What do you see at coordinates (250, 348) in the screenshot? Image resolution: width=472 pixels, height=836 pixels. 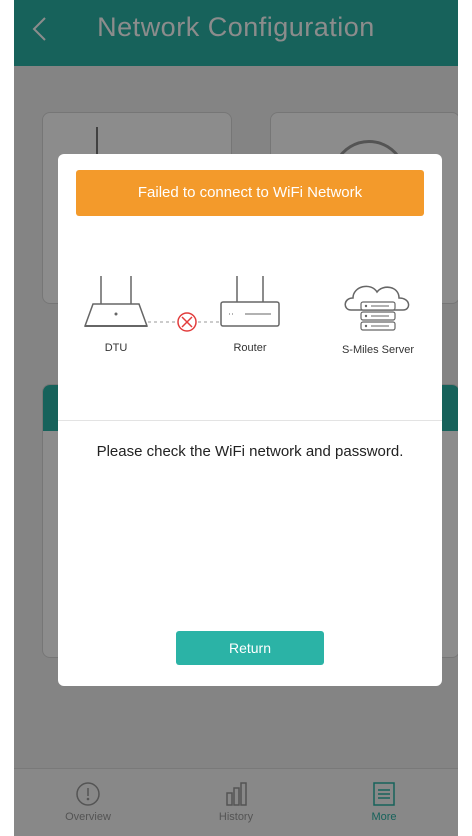 I see `router-label: Router` at bounding box center [250, 348].